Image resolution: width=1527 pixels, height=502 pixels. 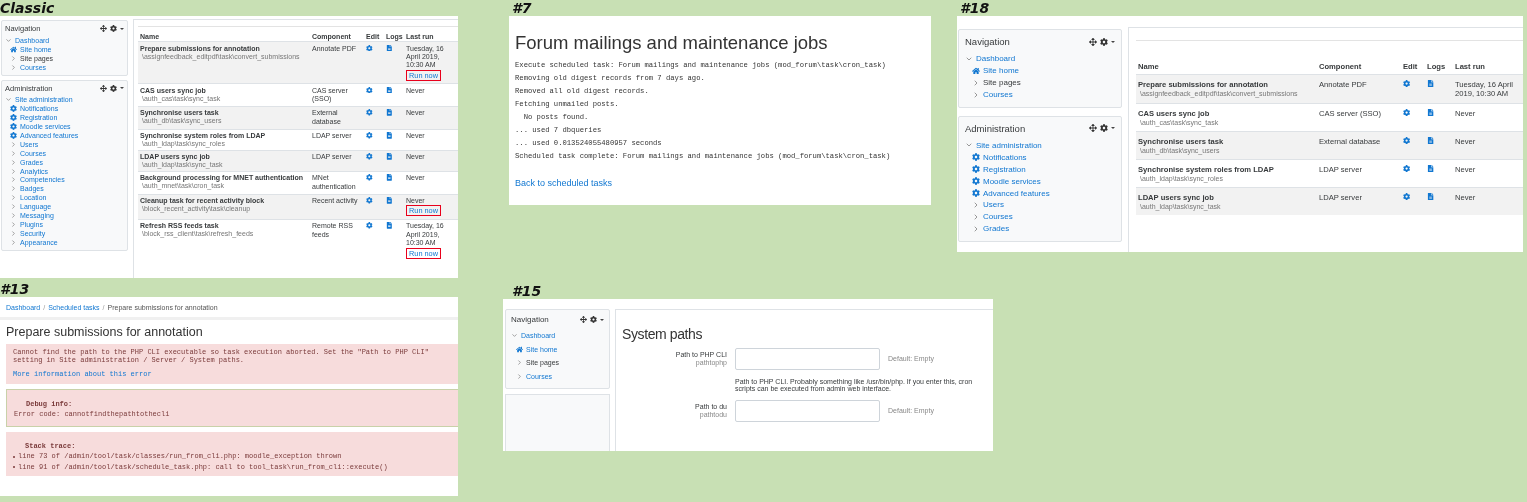 What do you see at coordinates (527, 291) in the screenshot?
I see `panel-label: #15` at bounding box center [527, 291].